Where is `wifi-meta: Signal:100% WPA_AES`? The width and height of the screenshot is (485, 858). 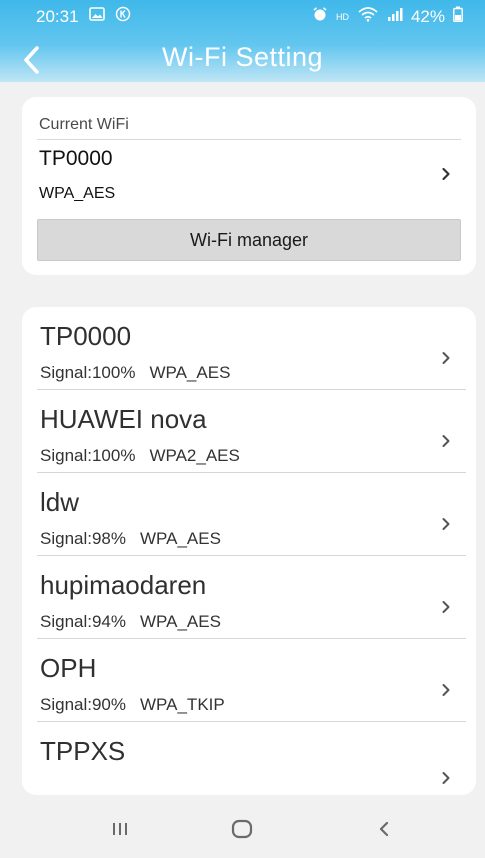
wifi-meta: Signal:100% WPA_AES is located at coordinates (135, 373).